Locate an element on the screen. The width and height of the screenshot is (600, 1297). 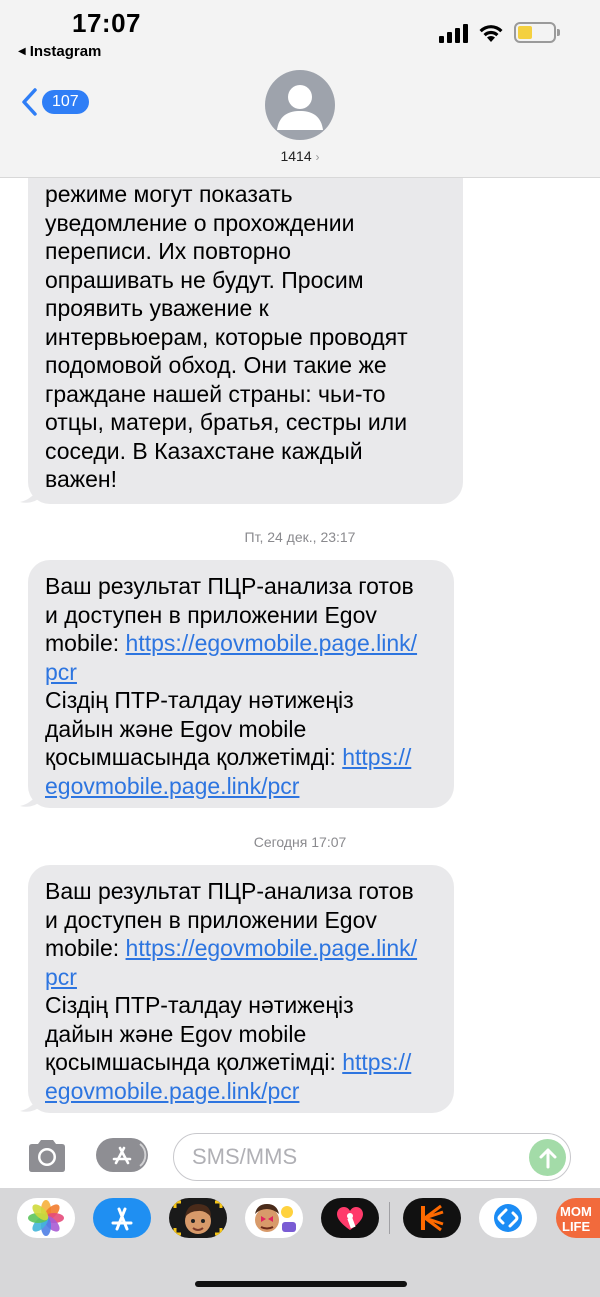
message-timestamp: Сегодня 17:07 is located at coordinates (300, 842).